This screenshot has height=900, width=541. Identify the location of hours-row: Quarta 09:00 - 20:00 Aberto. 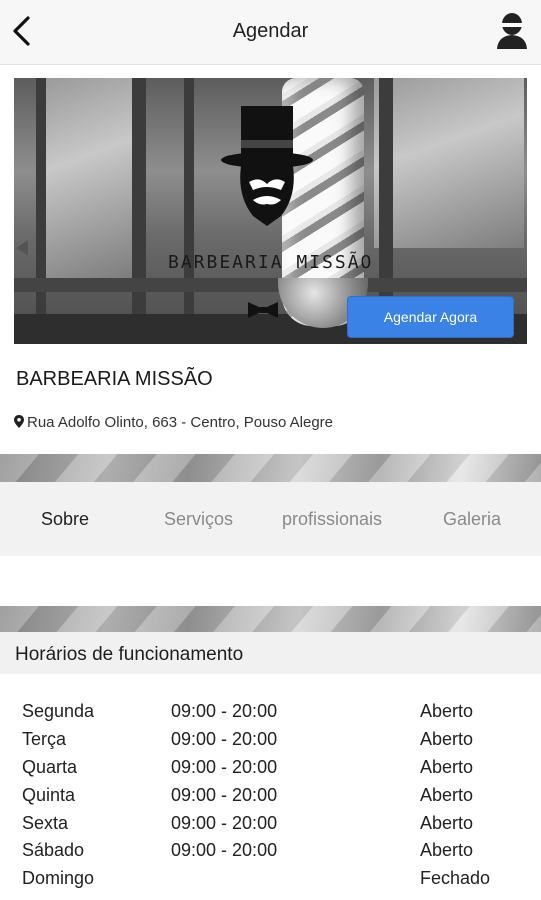
(270, 771).